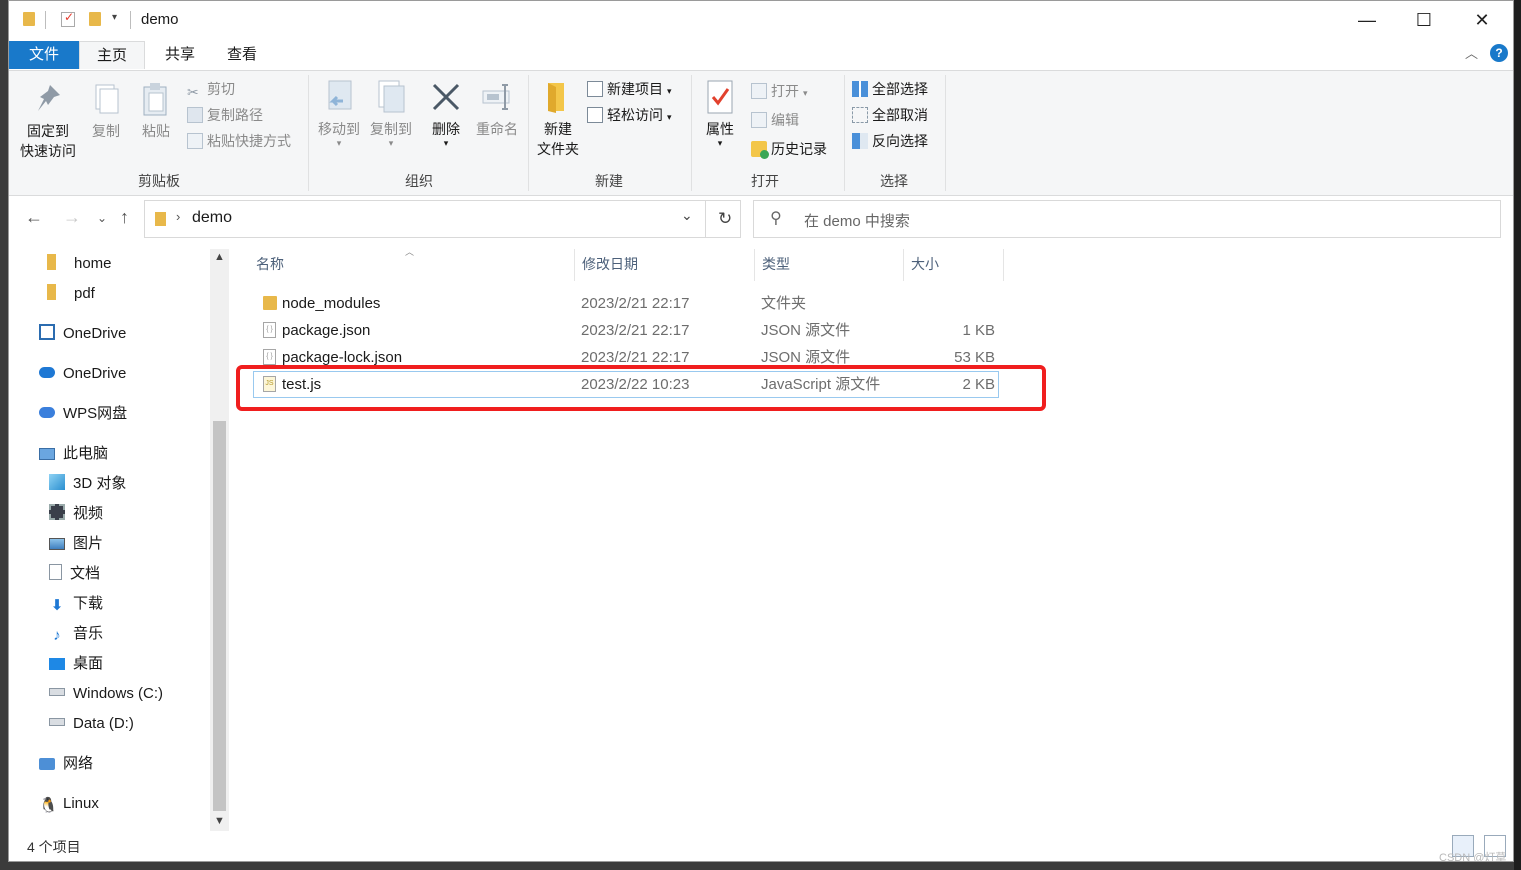  Describe the element at coordinates (83, 414) in the screenshot. I see `nav-item-wps: WPS网盘` at that location.